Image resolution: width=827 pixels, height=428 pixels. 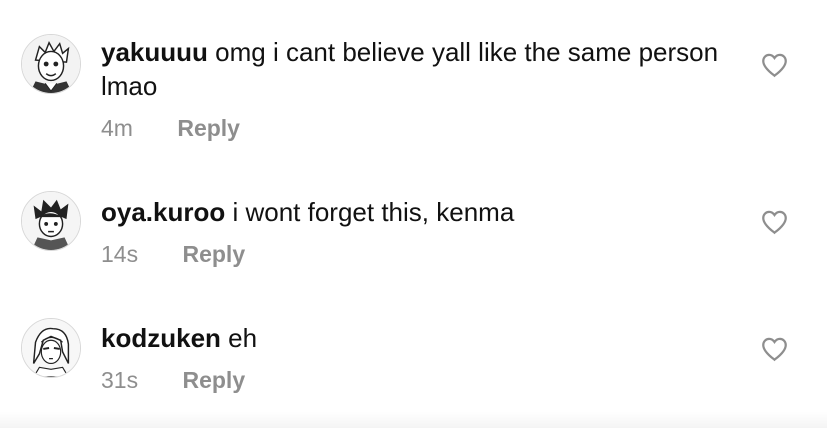 What do you see at coordinates (421, 338) in the screenshot?
I see `comment-body: kodzuken eh` at bounding box center [421, 338].